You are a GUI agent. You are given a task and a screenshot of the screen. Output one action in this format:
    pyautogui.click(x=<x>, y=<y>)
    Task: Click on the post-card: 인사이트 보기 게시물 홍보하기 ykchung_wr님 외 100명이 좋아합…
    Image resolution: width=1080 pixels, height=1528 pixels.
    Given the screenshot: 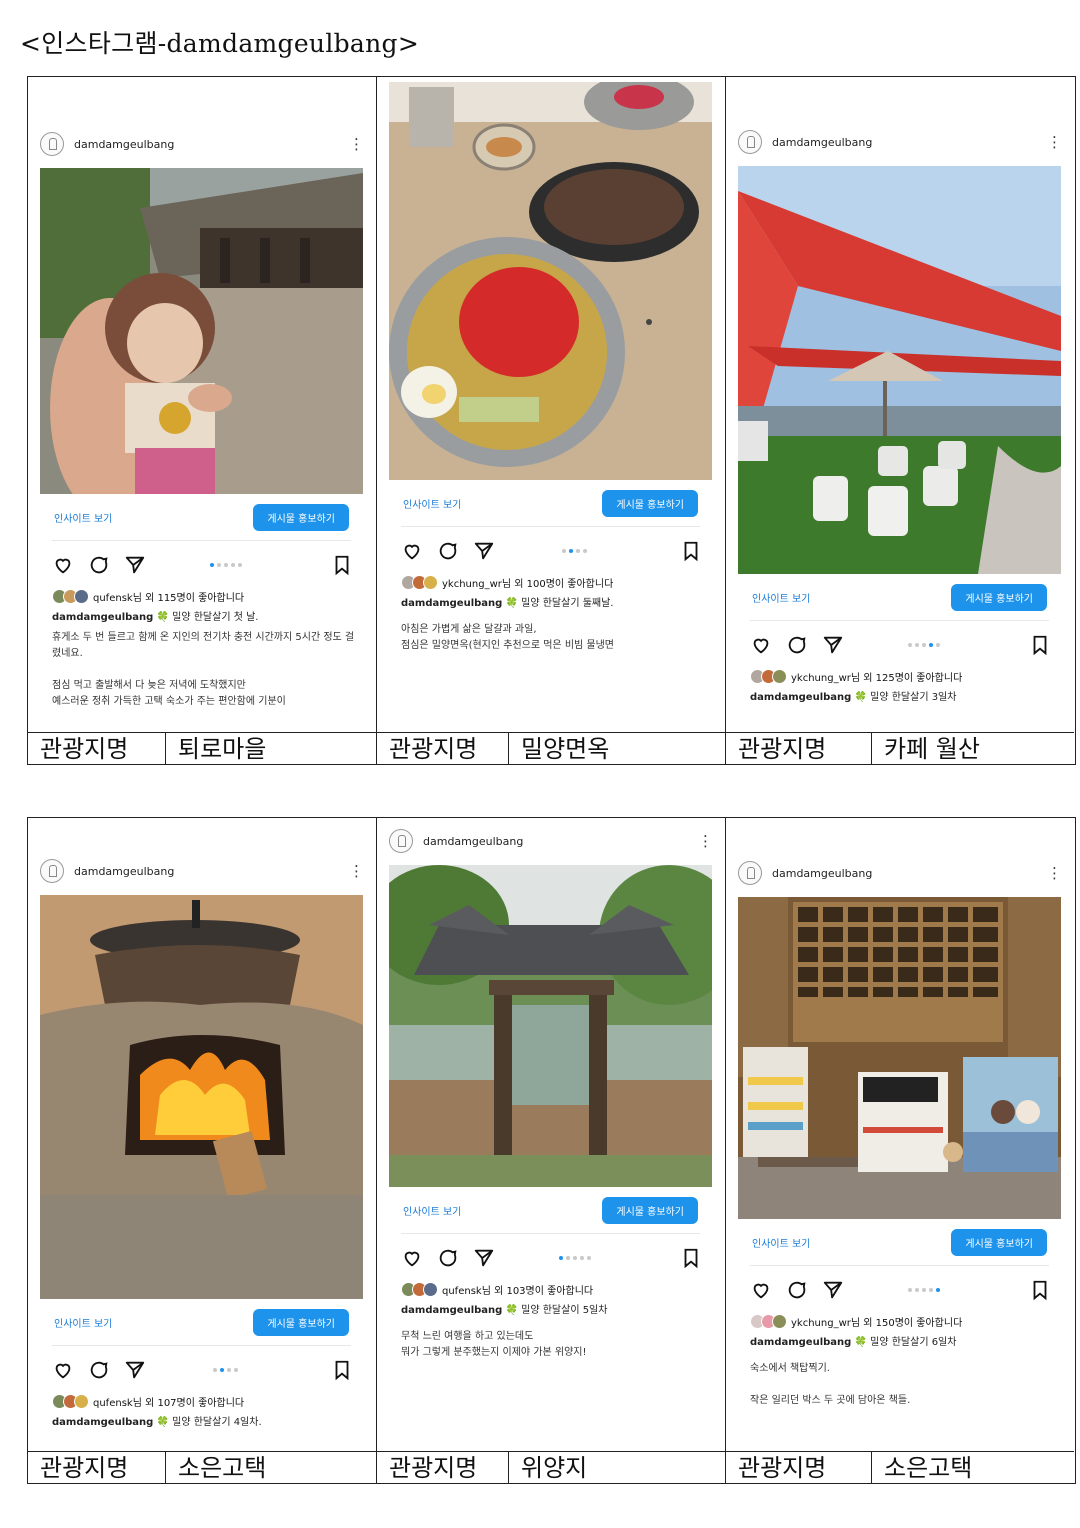 What is the action you would take?
    pyautogui.click(x=551, y=404)
    